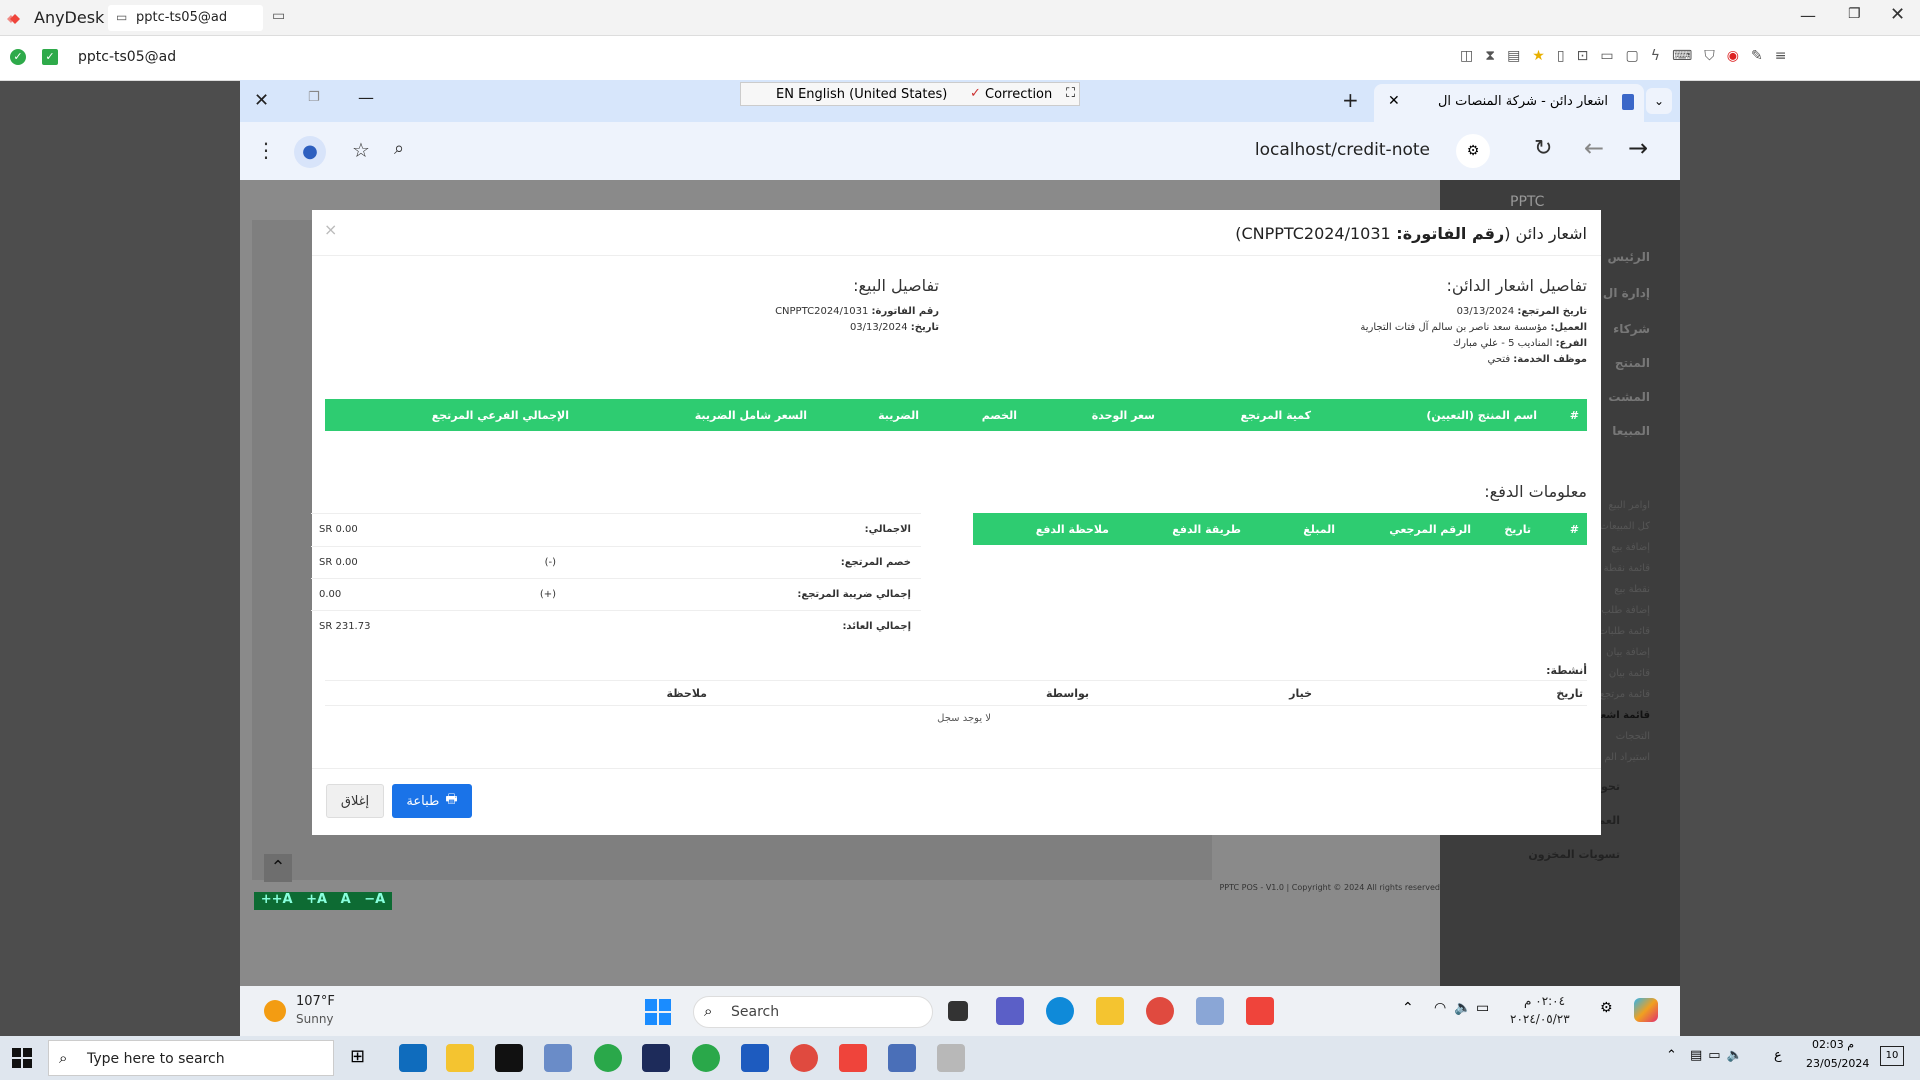 The width and height of the screenshot is (1920, 1080). I want to click on submenu-item: اوامر البيع, so click(1629, 505).